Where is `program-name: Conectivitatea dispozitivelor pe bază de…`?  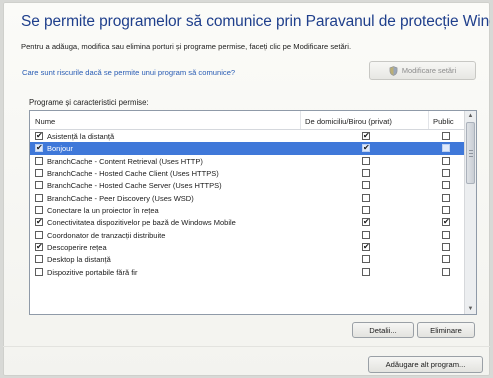 program-name: Conectivitatea dispozitivelor pe bază de… is located at coordinates (141, 223).